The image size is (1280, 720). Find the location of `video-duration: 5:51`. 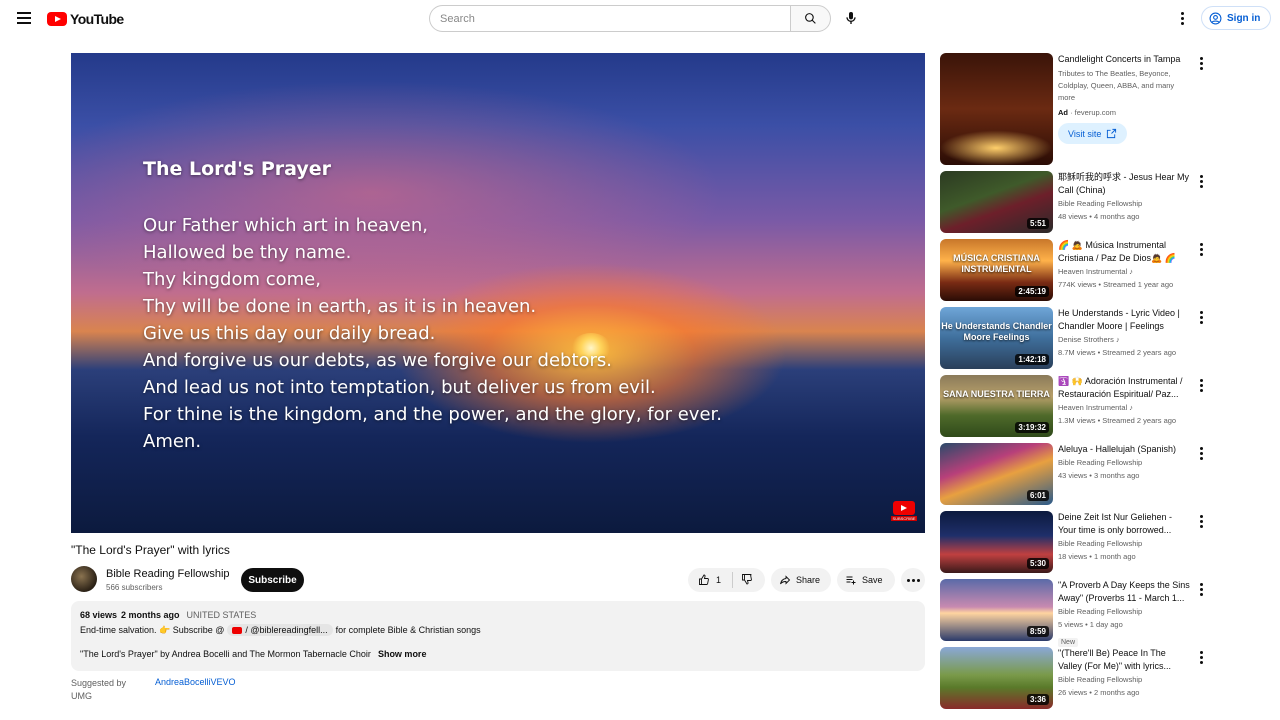

video-duration: 5:51 is located at coordinates (1037, 223).